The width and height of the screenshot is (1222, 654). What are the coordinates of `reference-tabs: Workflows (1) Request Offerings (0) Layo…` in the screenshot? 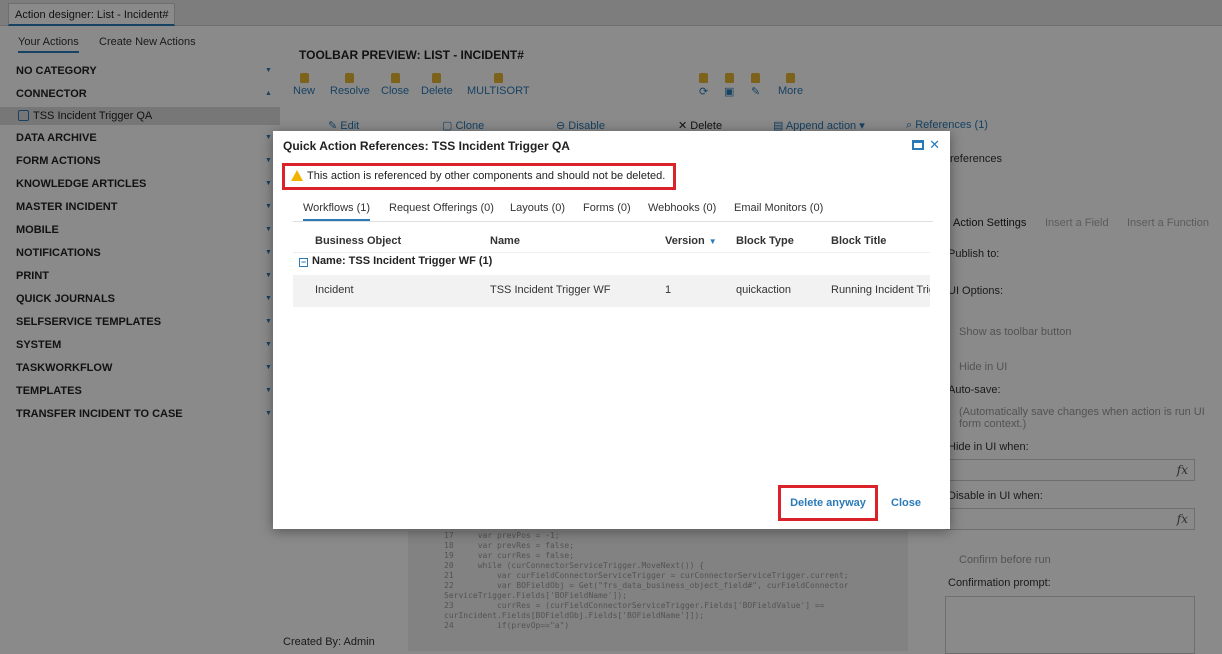 It's located at (613, 211).